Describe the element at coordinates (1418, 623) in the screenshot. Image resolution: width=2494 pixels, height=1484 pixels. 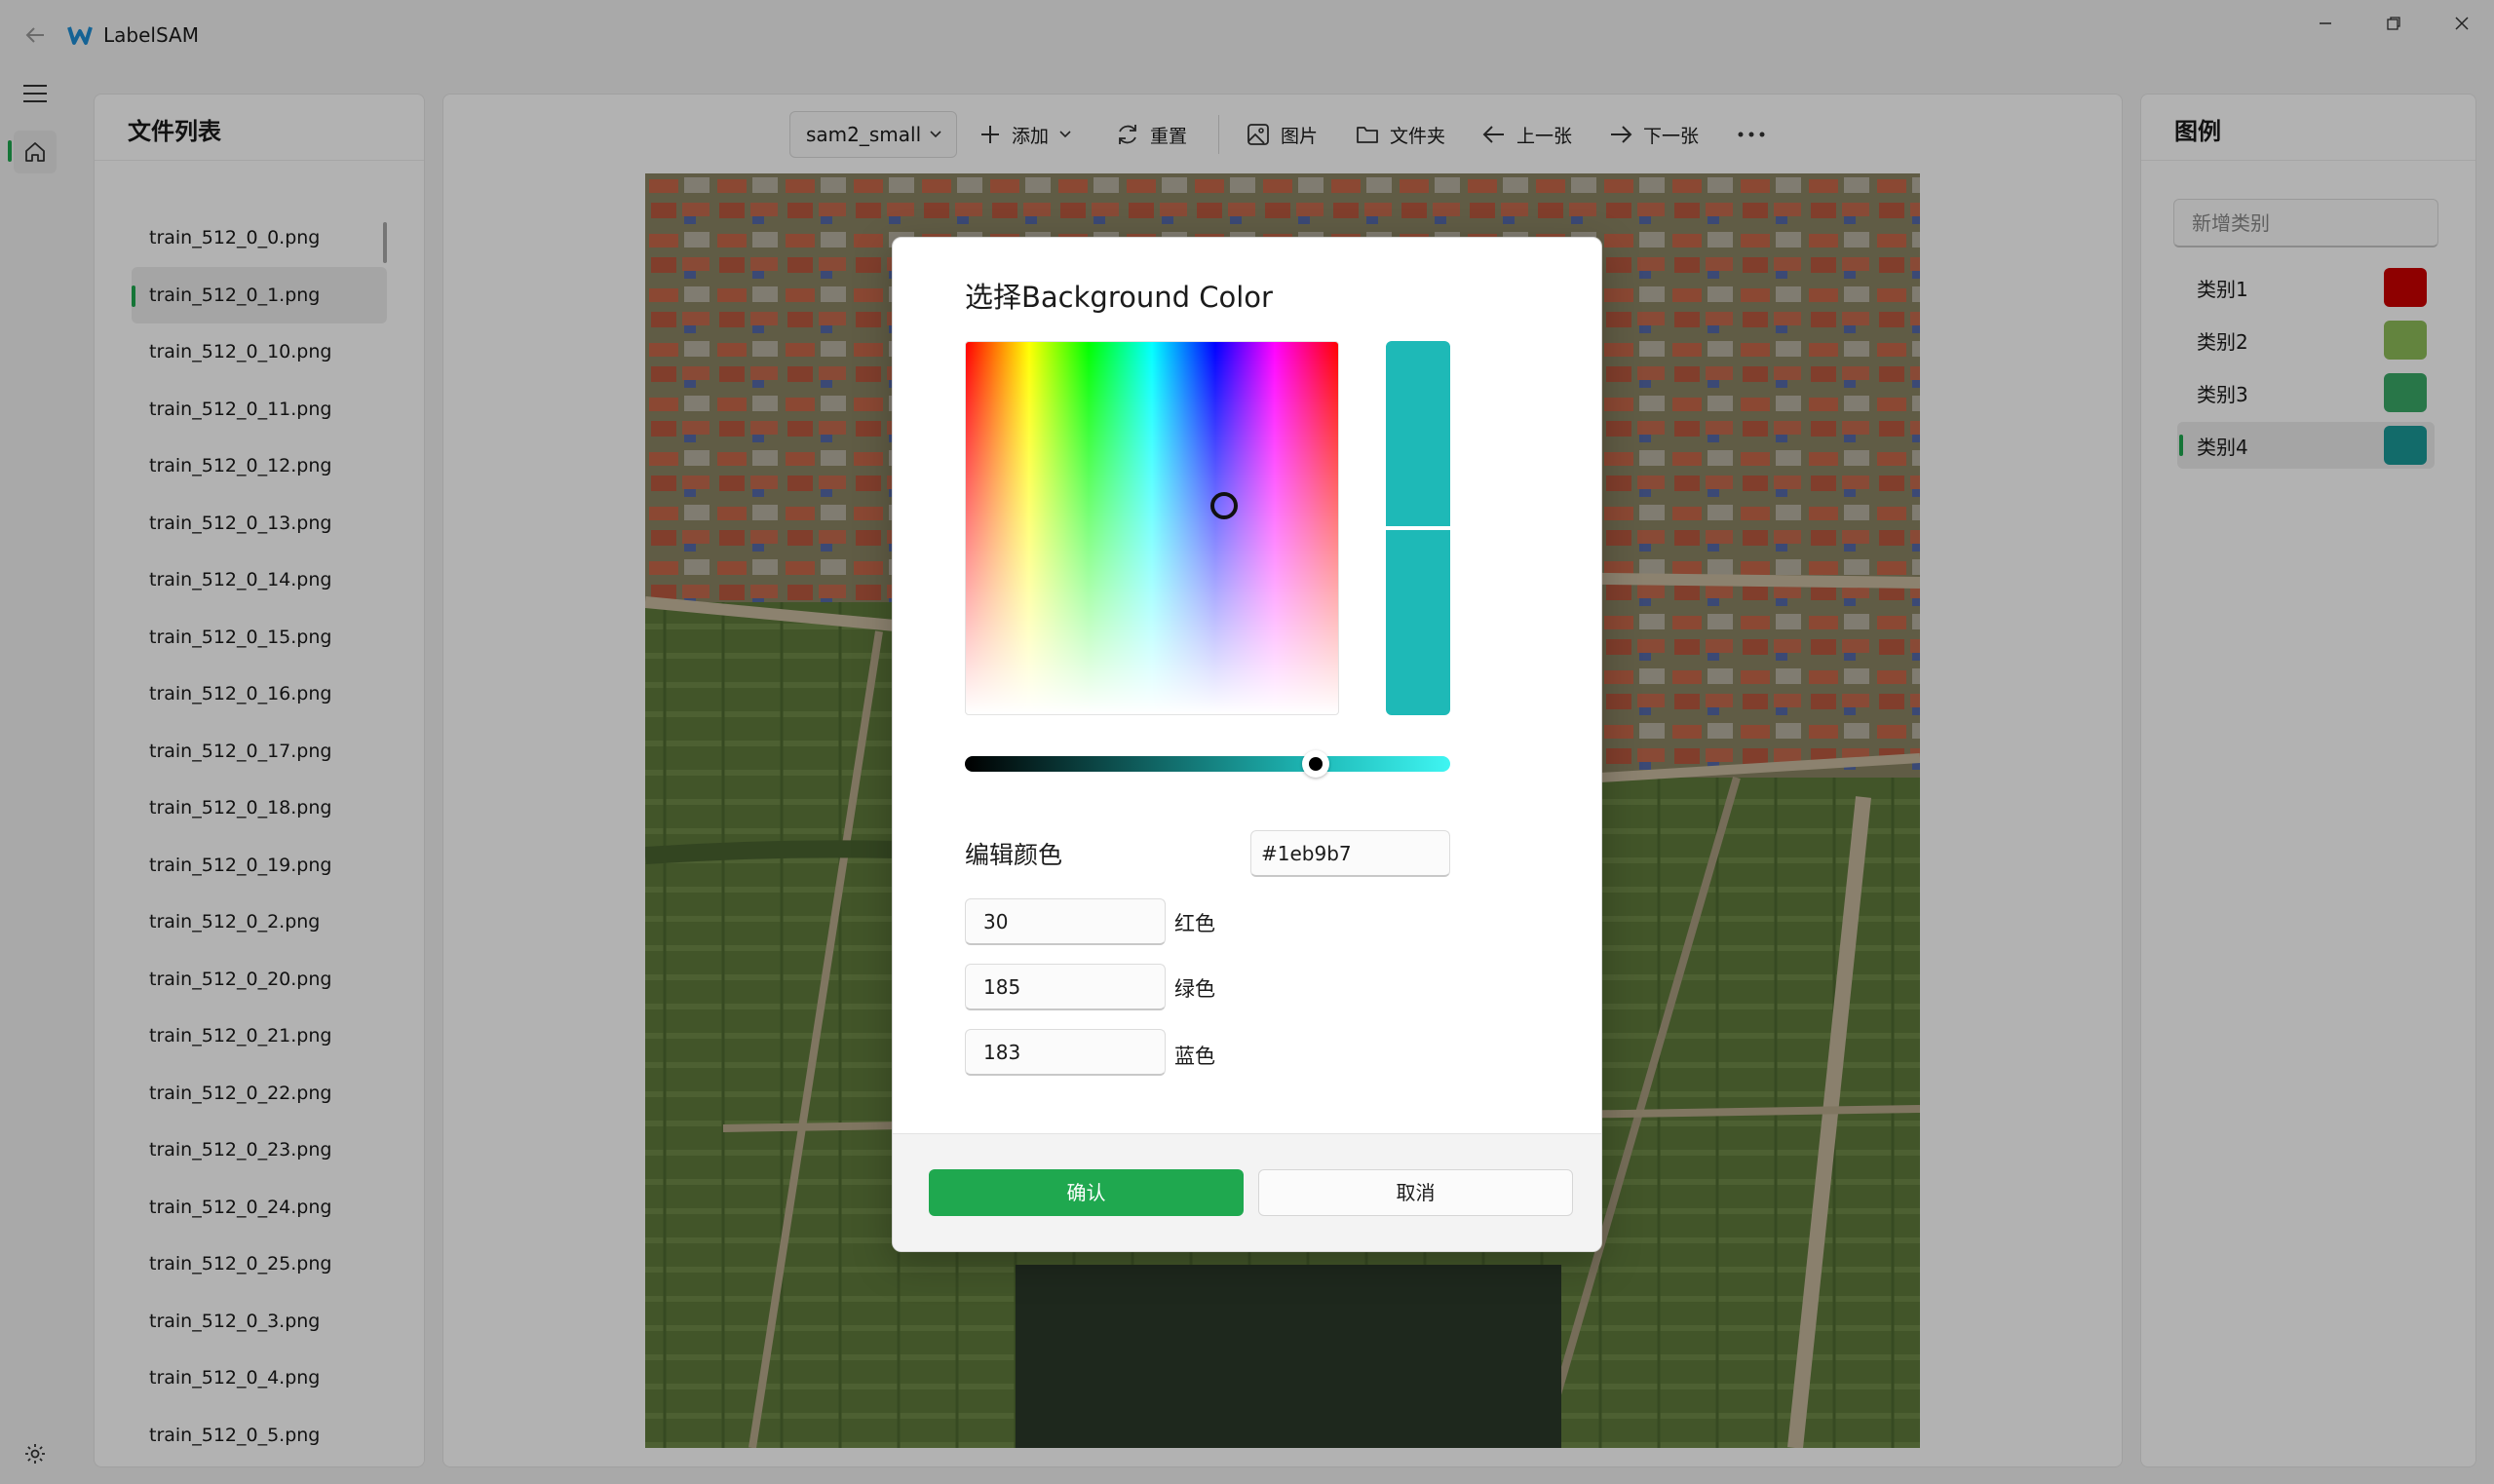
I see `color-preview-old` at that location.